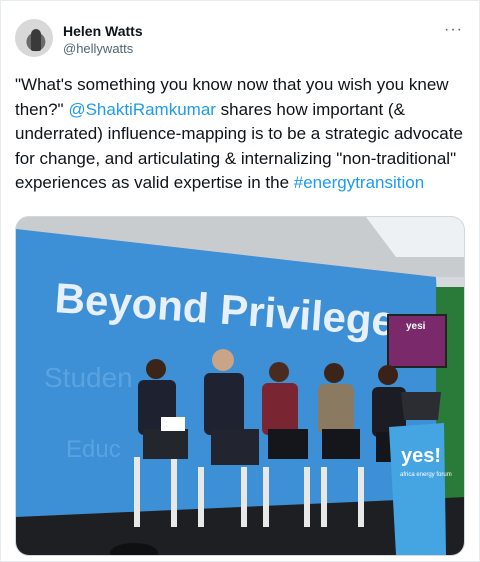  I want to click on banner-ghost-text-2: Educ, so click(93, 449).